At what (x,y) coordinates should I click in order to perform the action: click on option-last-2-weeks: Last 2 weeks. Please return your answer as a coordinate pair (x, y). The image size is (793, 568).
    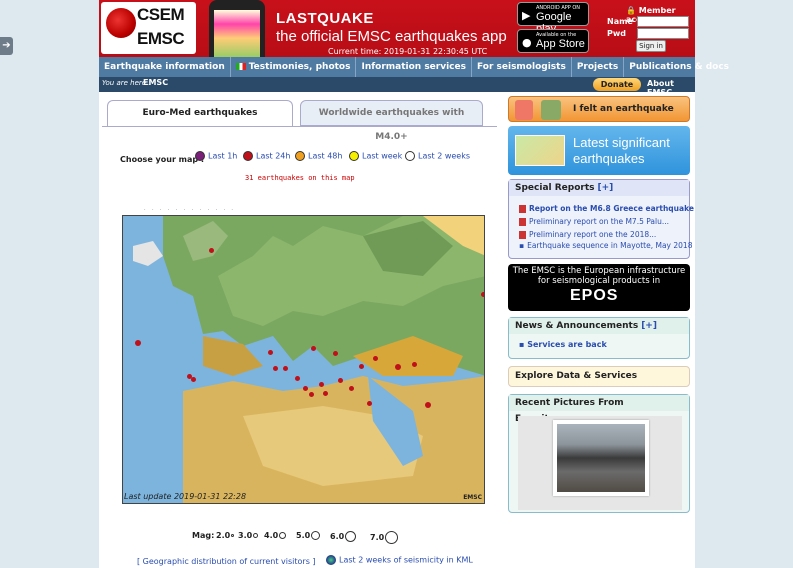
    Looking at the image, I should click on (437, 158).